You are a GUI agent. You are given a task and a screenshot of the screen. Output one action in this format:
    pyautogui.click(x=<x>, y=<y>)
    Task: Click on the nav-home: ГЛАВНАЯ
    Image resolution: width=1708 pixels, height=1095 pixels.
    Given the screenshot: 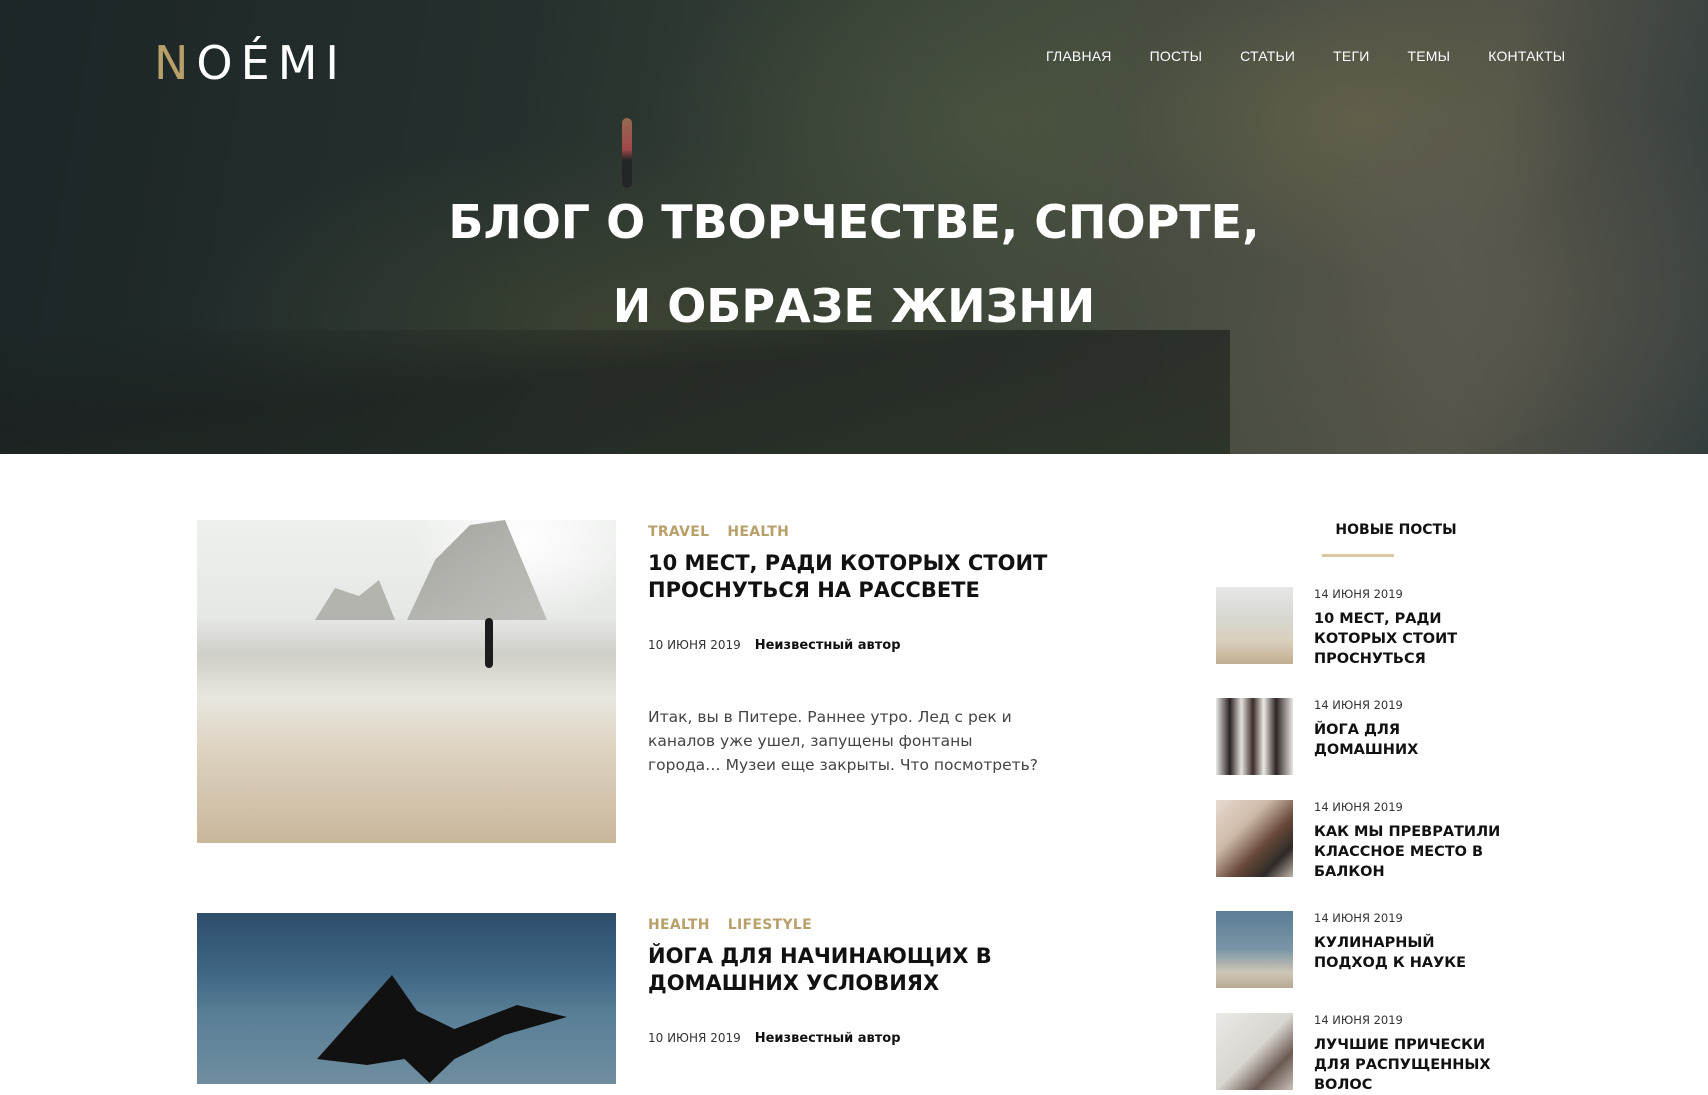 What is the action you would take?
    pyautogui.click(x=1079, y=56)
    